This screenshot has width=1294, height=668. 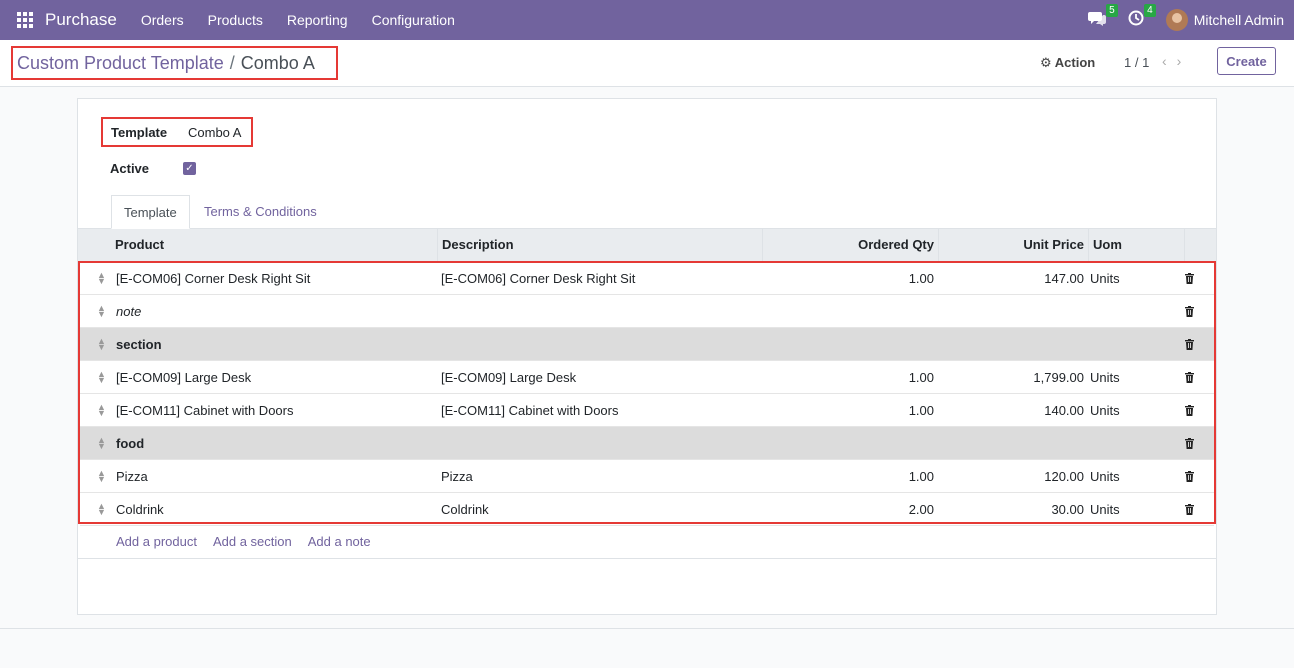 I want to click on chevron-right-icon: ›, so click(x=1184, y=61).